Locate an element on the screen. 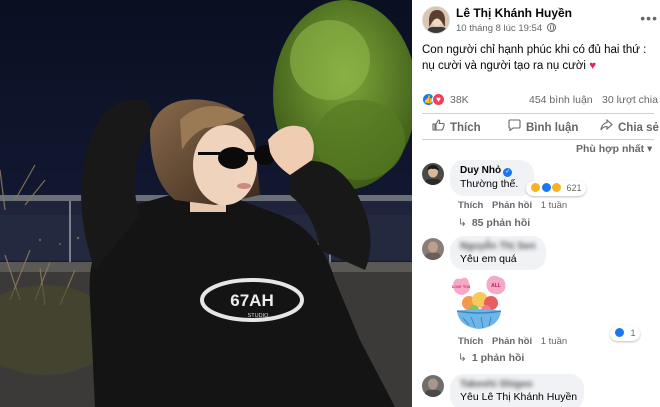 The height and width of the screenshot is (407, 660). love-reaction-icon: ♥ is located at coordinates (438, 99).